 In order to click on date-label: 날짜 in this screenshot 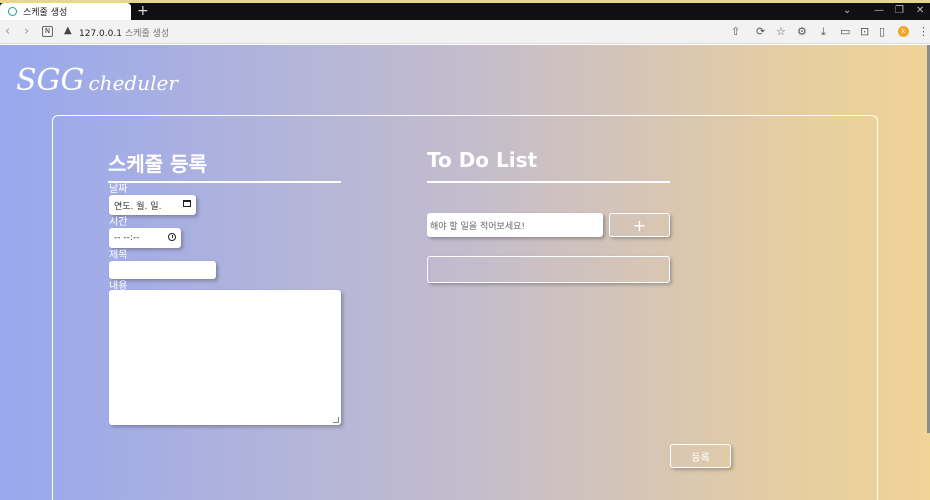, I will do `click(118, 189)`.